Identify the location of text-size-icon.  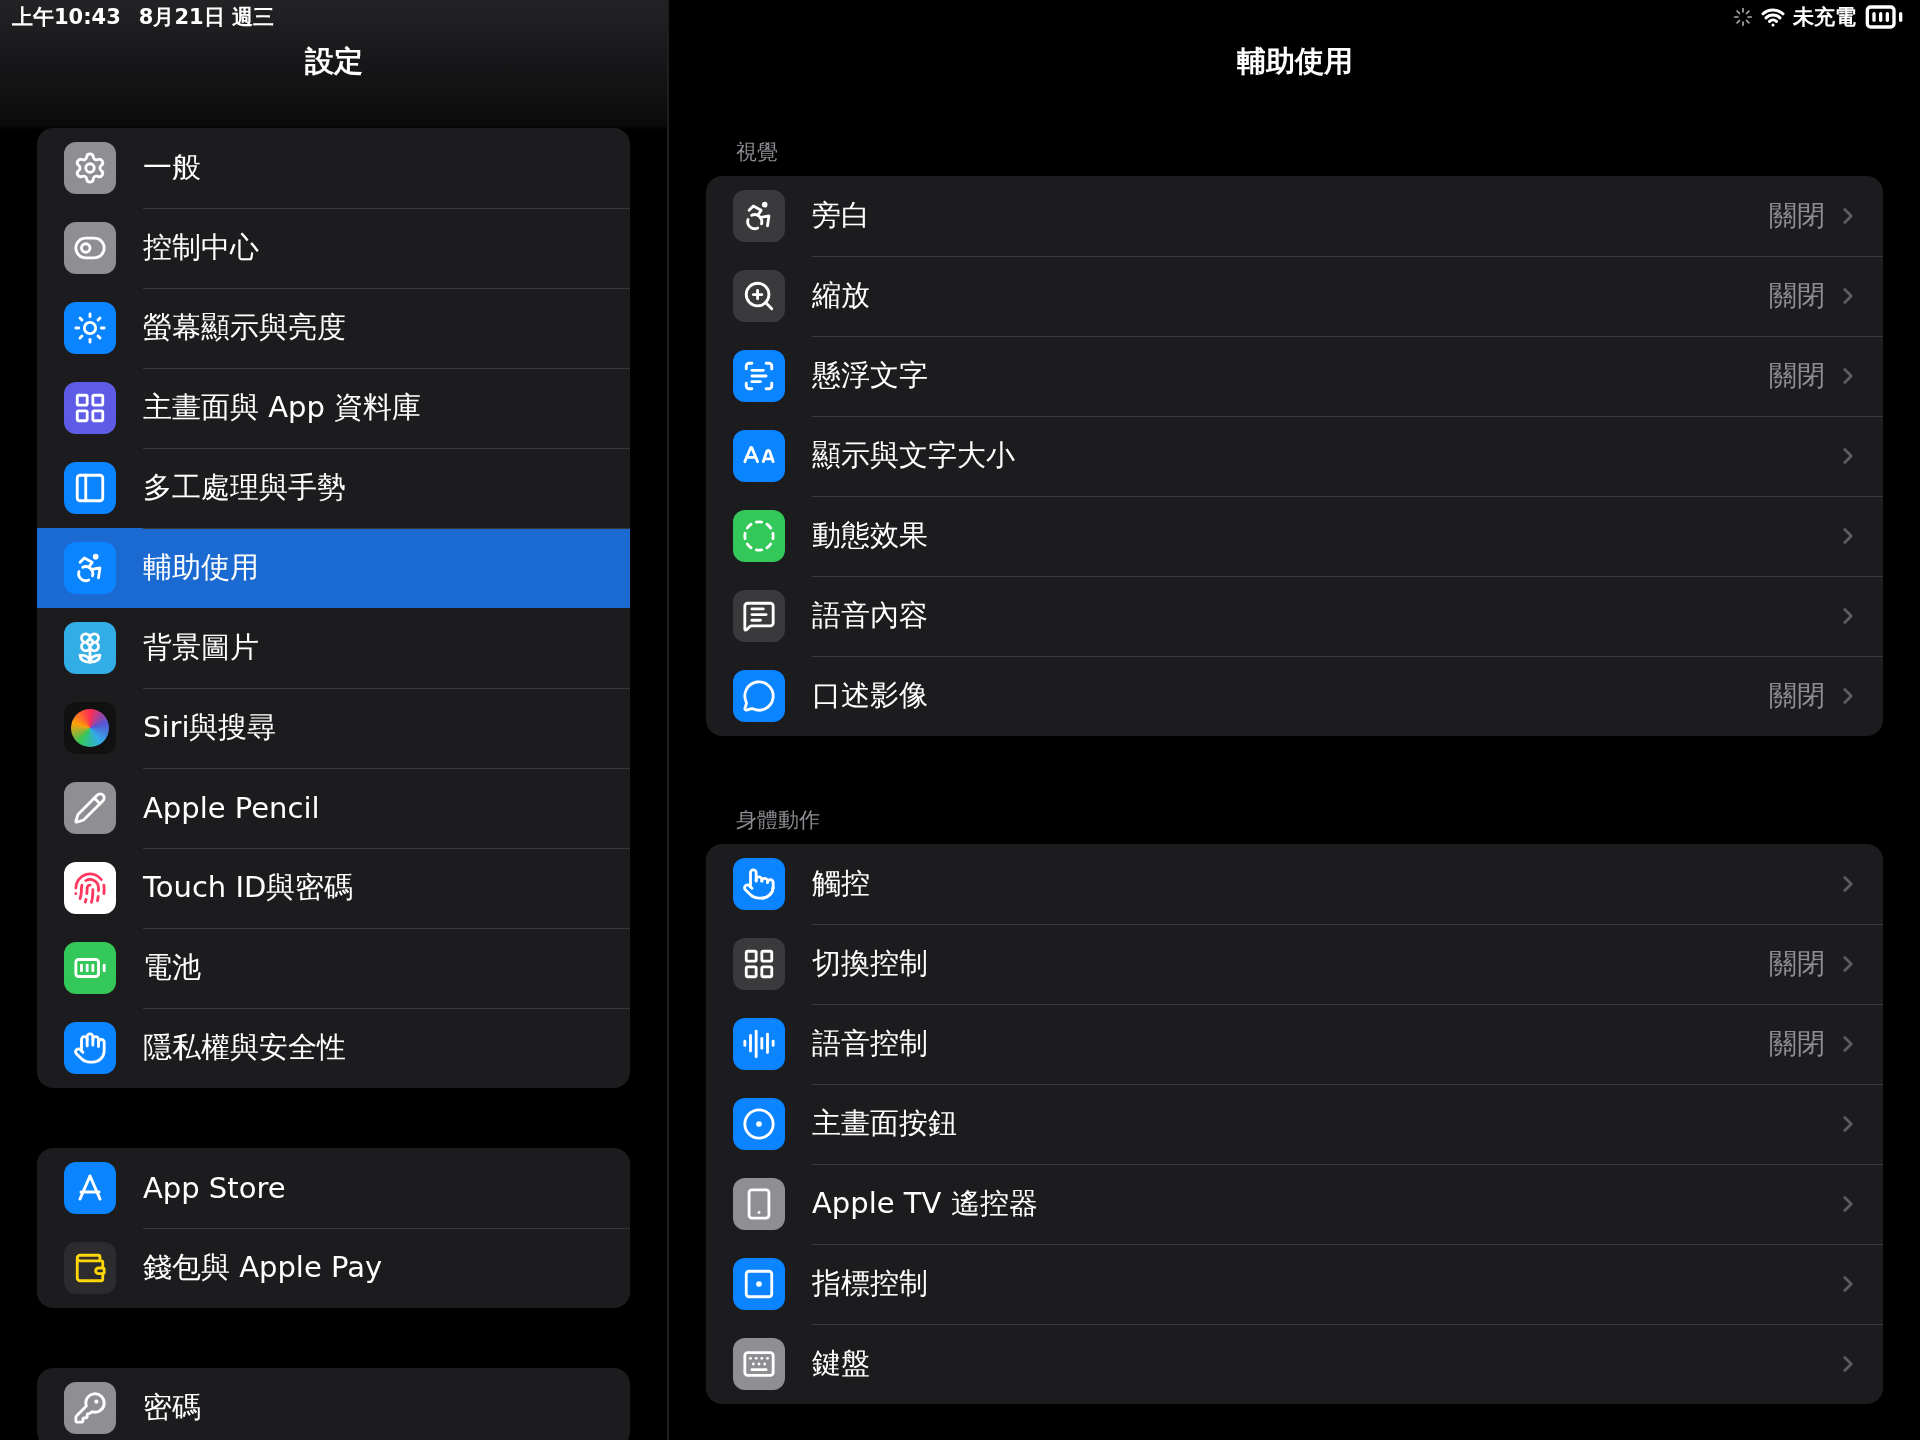
(759, 456).